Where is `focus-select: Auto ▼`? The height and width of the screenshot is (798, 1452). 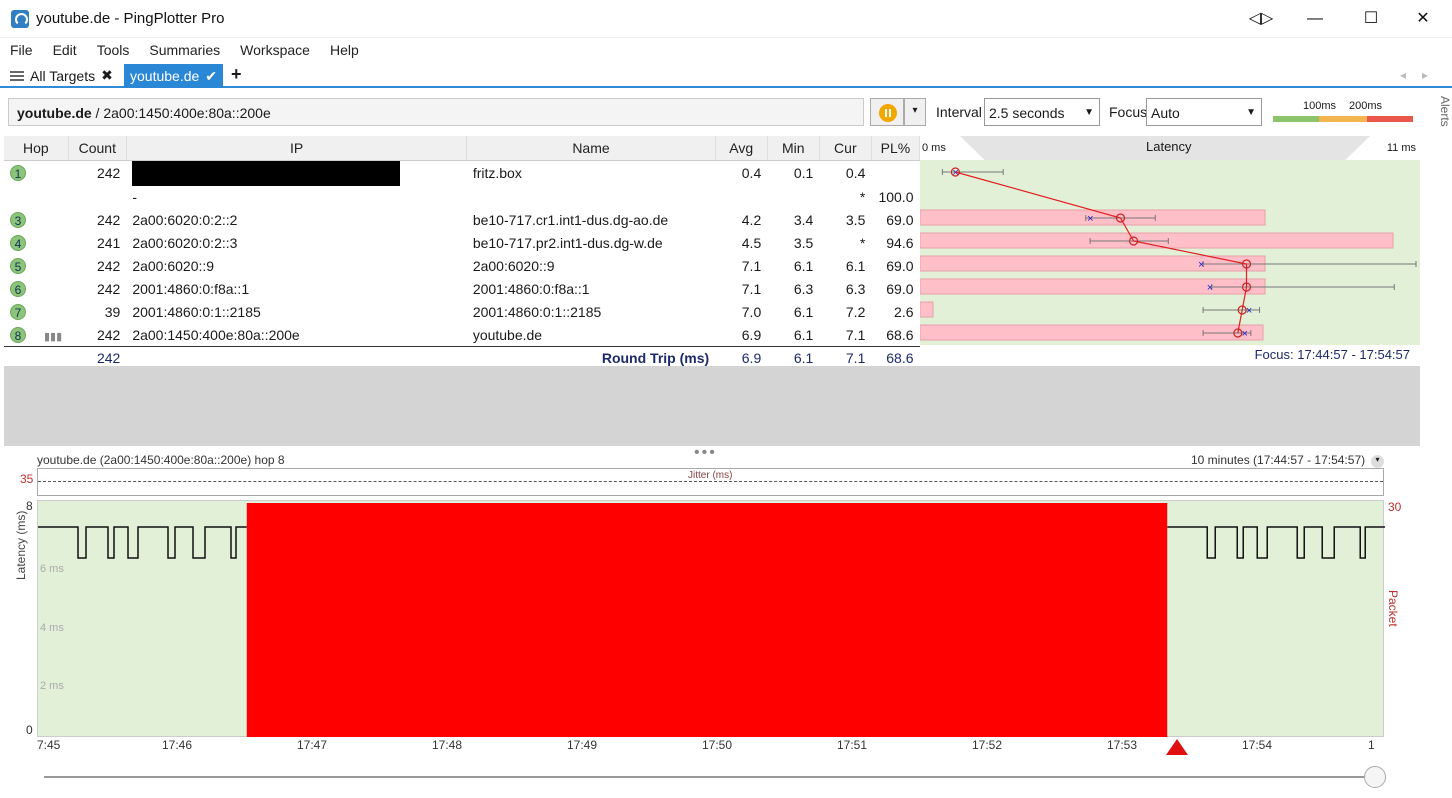 focus-select: Auto ▼ is located at coordinates (1204, 112).